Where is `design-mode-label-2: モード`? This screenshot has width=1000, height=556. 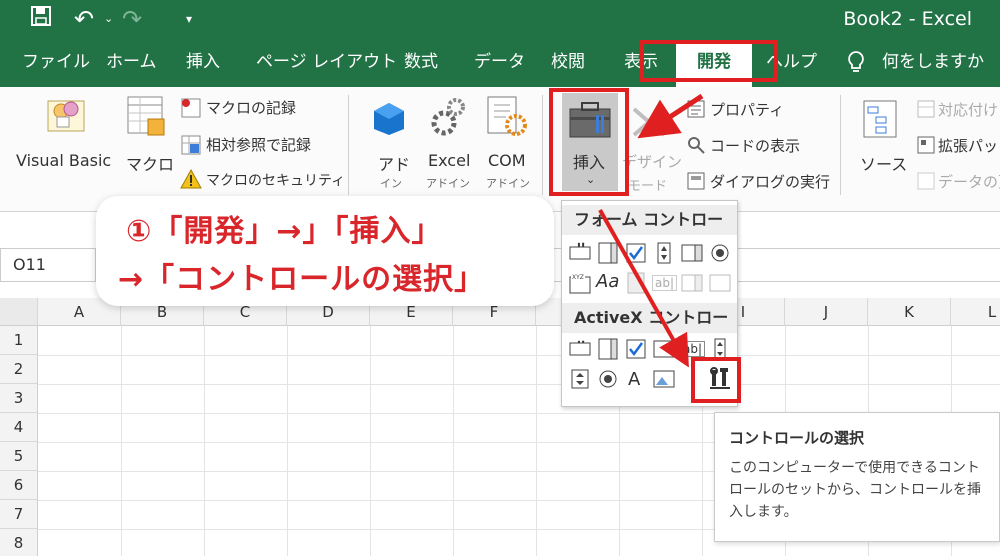
design-mode-label-2: モード is located at coordinates (648, 186).